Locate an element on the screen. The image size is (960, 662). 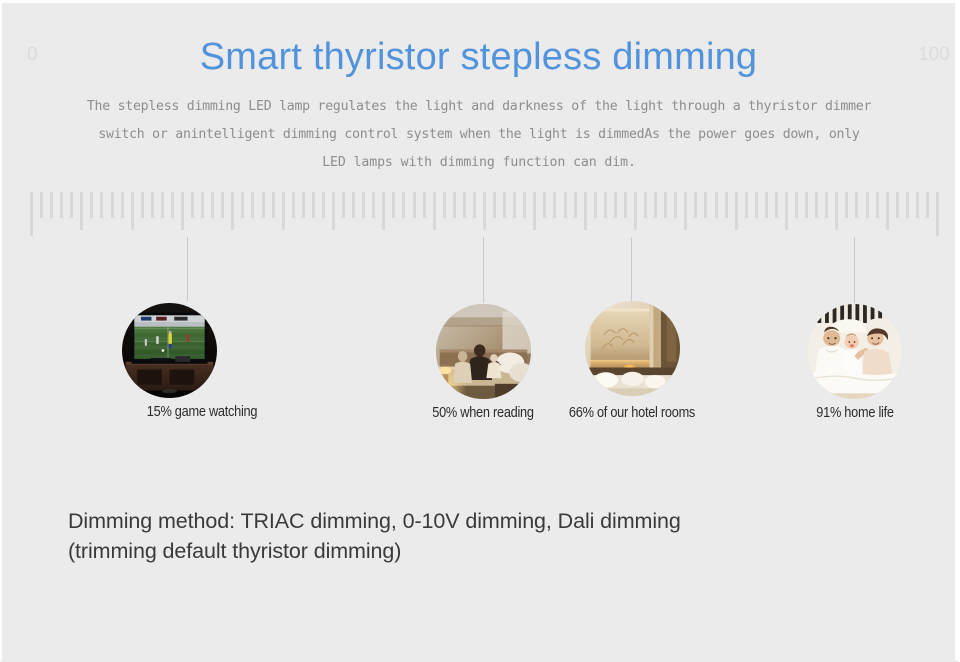
dimming-scale-ruler is located at coordinates (484, 216).